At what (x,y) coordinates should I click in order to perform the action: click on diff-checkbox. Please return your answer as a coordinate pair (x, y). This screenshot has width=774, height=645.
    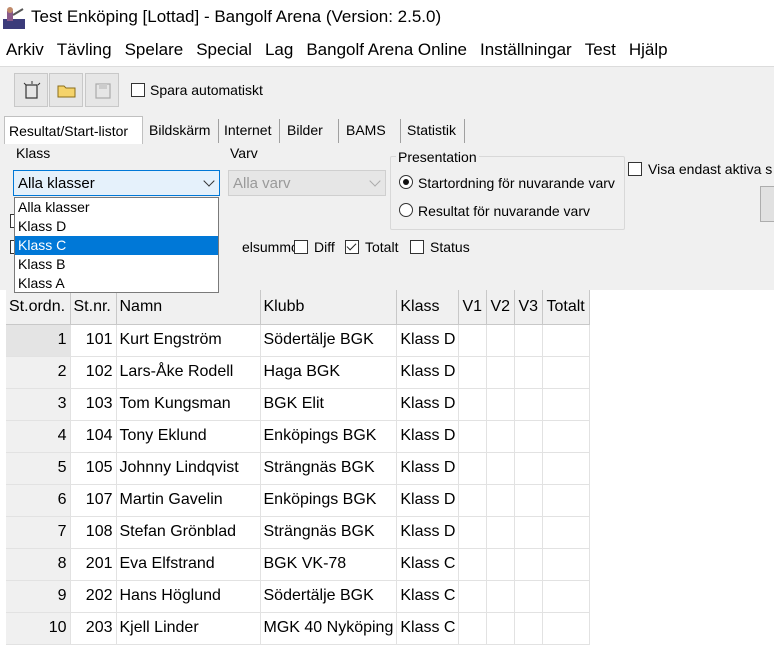
    Looking at the image, I should click on (301, 247).